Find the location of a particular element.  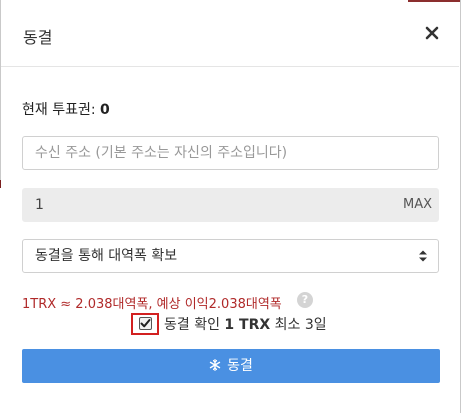

modal-title: 동결 is located at coordinates (38, 37).